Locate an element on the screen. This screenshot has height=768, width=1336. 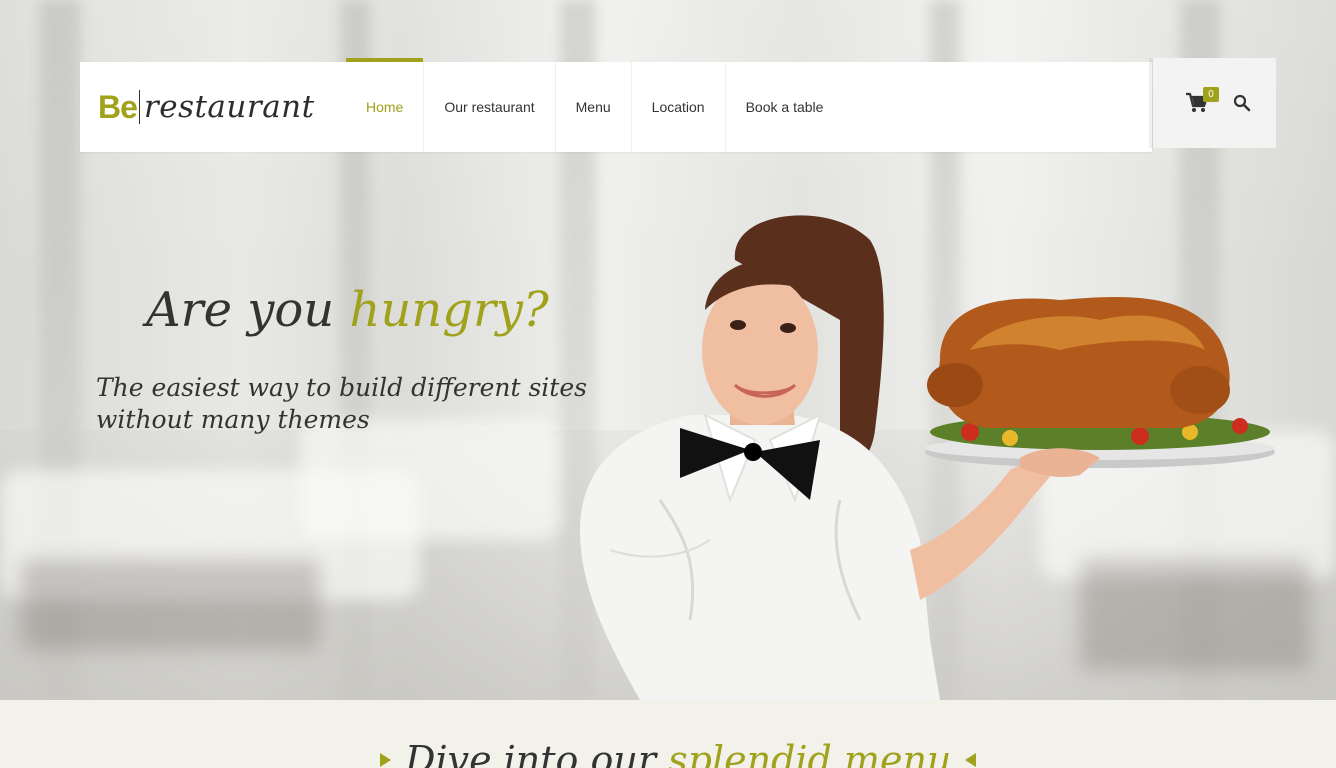
nav-item-label: Menu is located at coordinates (593, 107).